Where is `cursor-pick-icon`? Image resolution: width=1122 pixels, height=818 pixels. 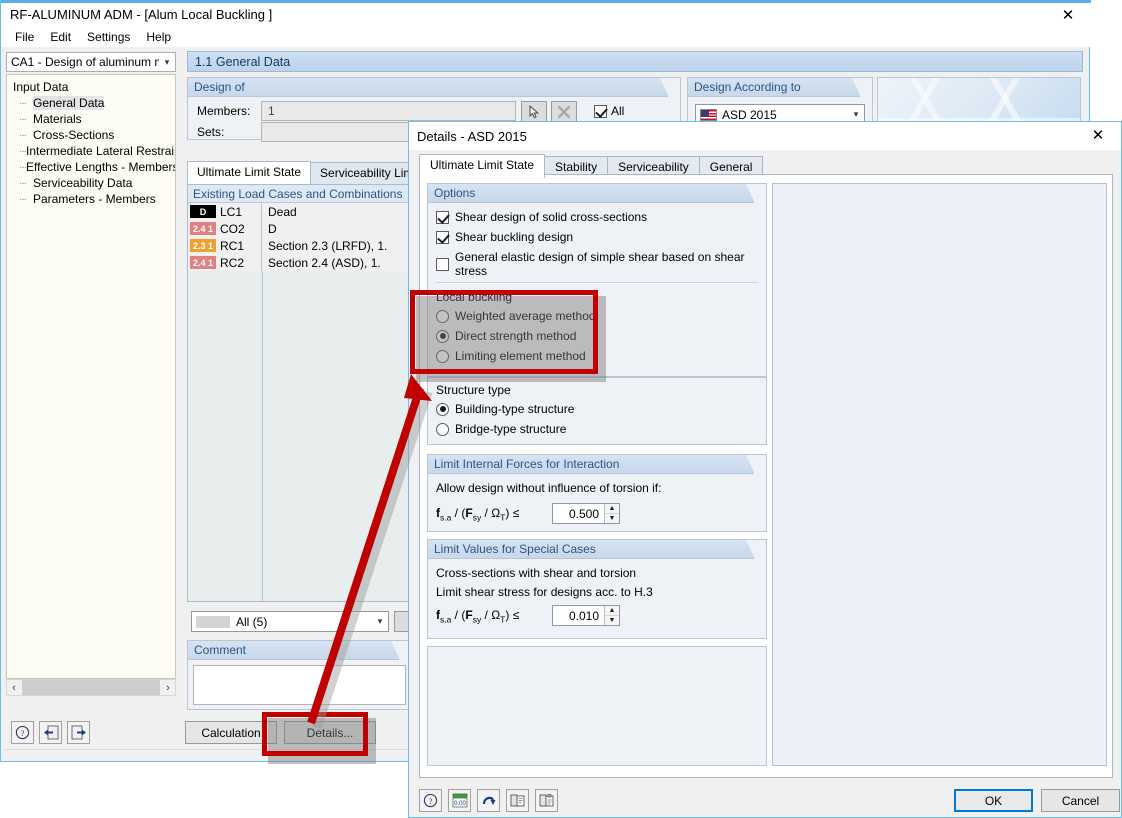
cursor-pick-icon is located at coordinates (534, 112).